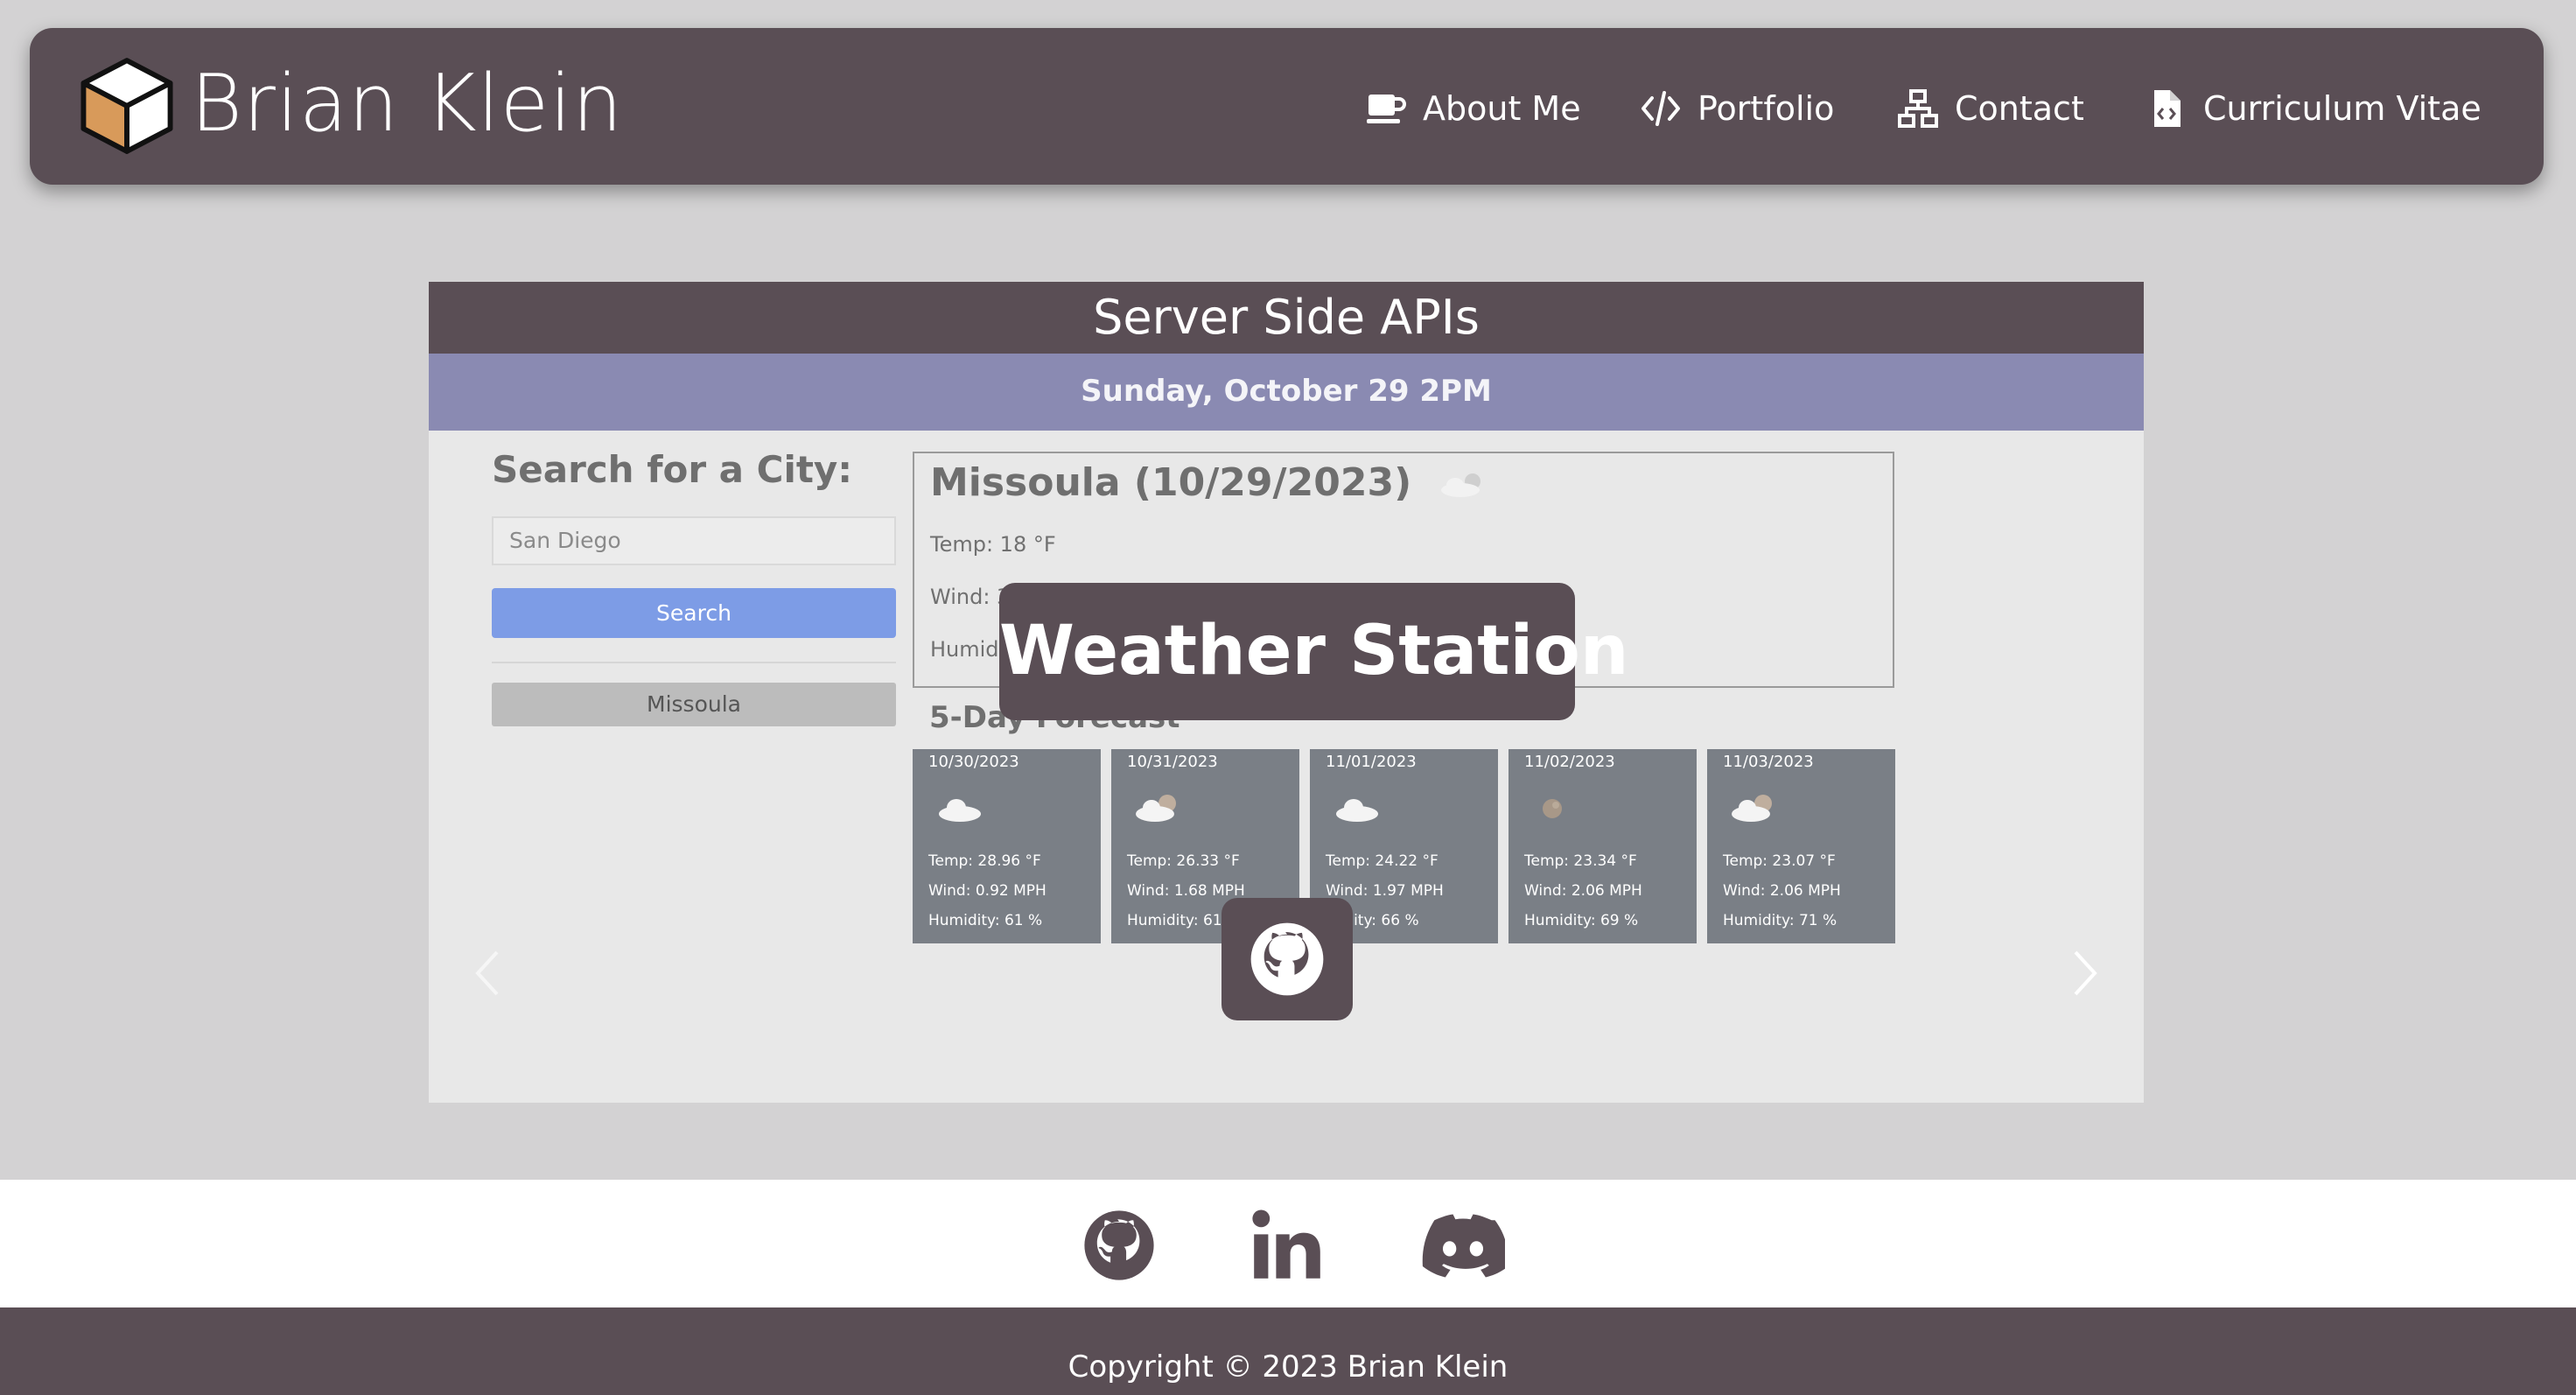 This screenshot has width=2576, height=1395. What do you see at coordinates (985, 920) in the screenshot?
I see `forecast-humidity: Humidity: 61 %` at bounding box center [985, 920].